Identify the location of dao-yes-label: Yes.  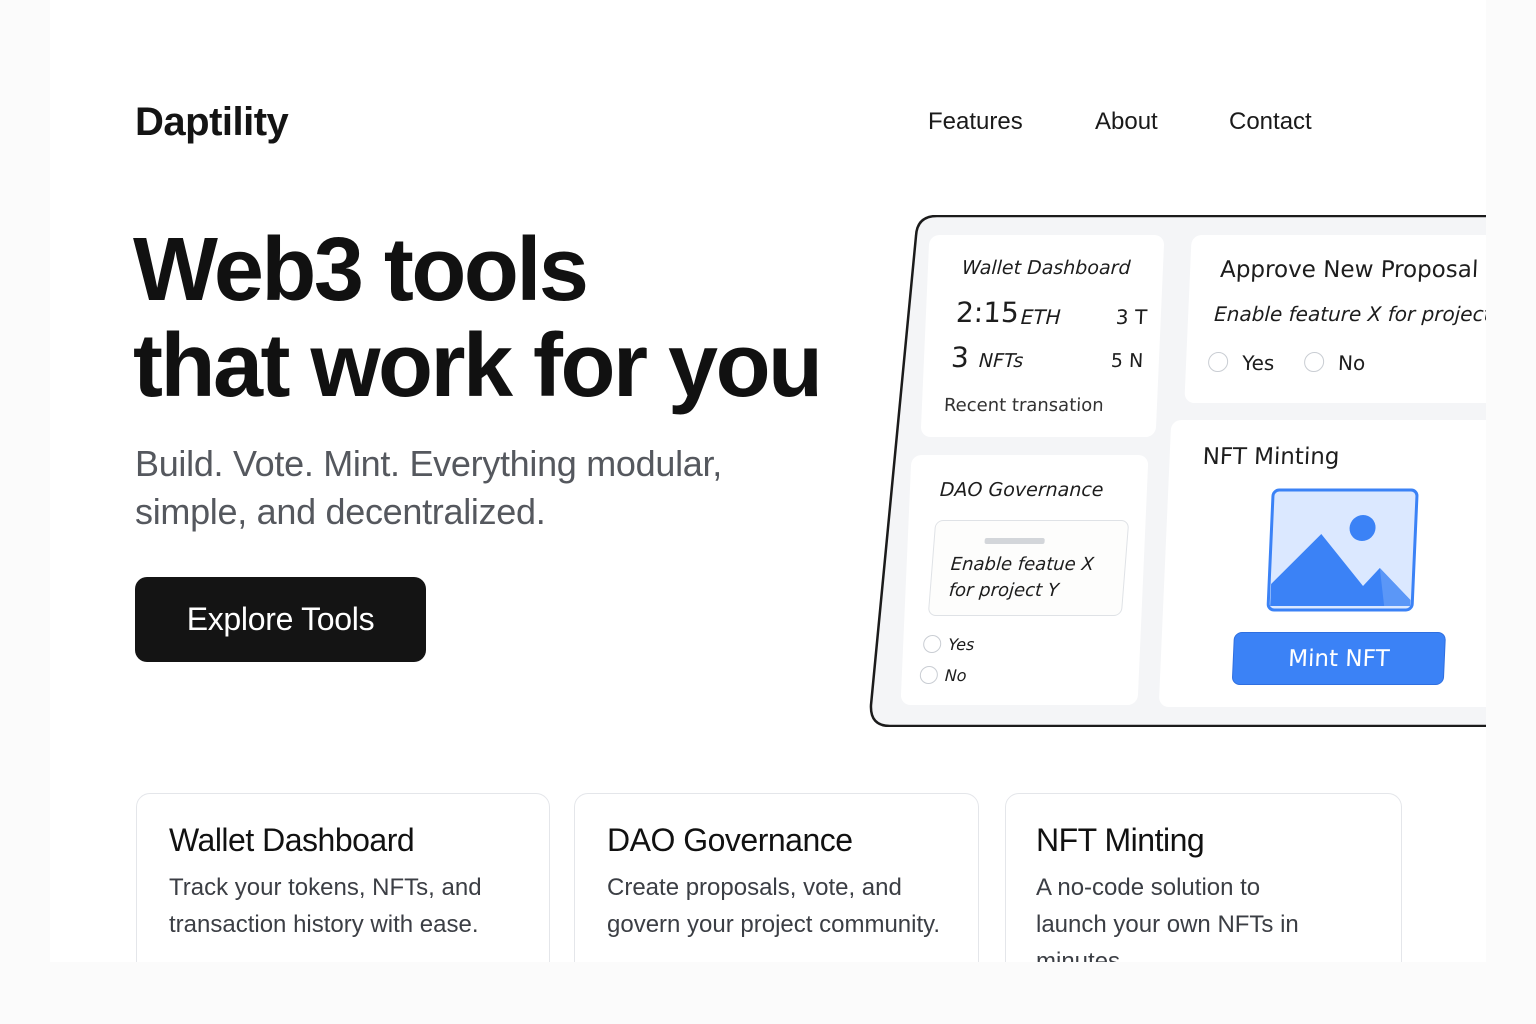
(961, 644).